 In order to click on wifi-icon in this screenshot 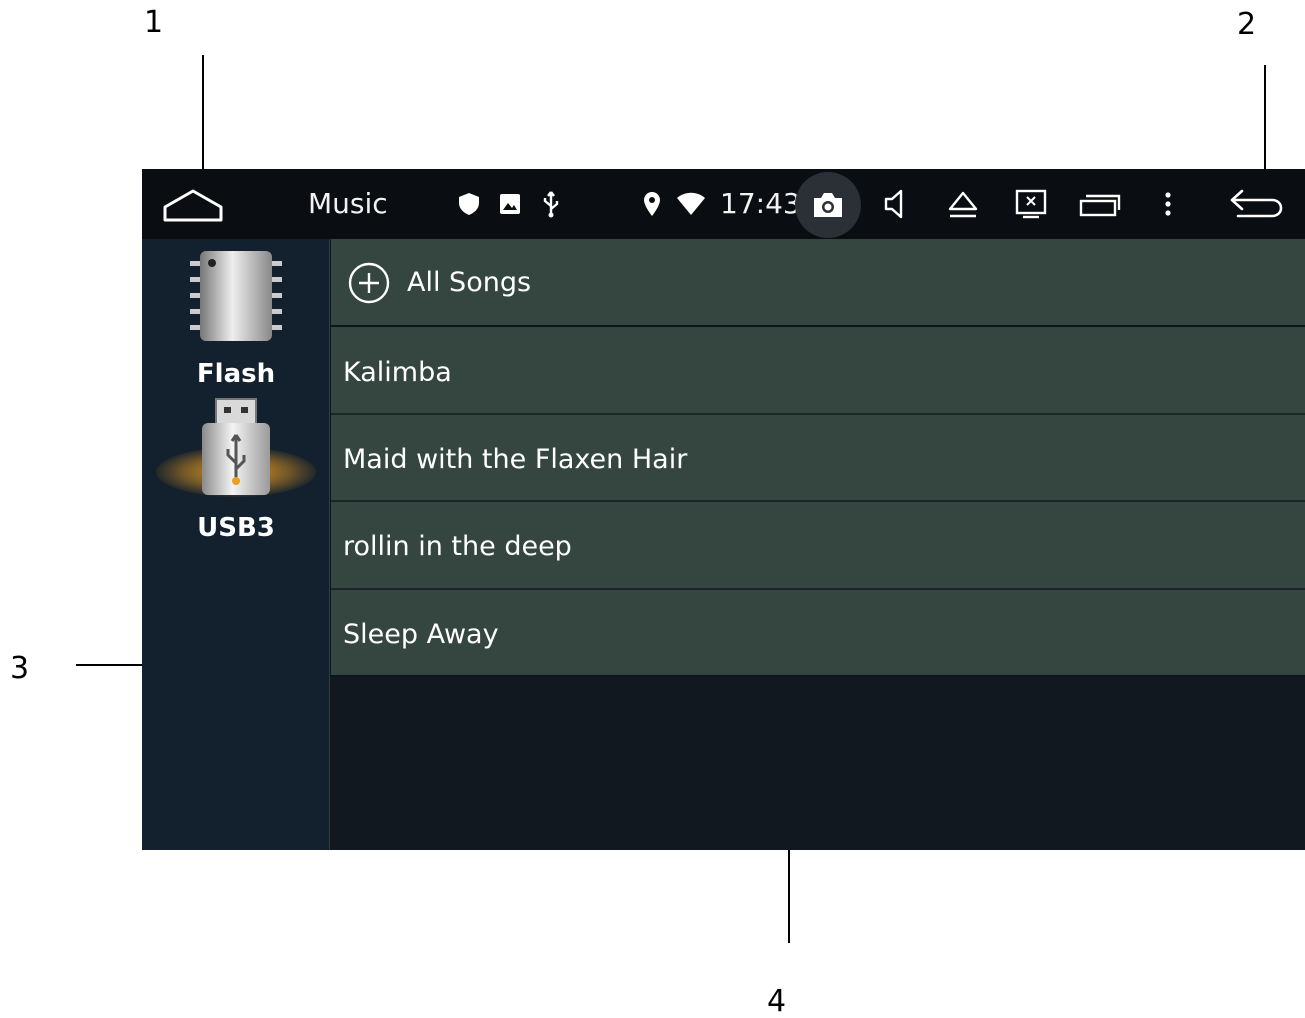, I will do `click(691, 204)`.